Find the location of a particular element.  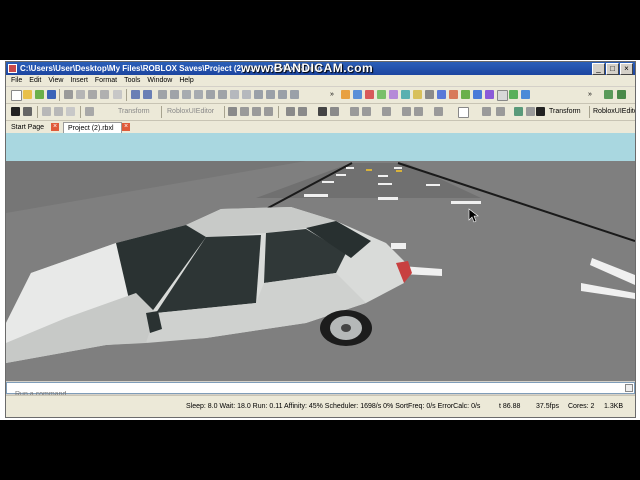

play-icon is located at coordinates (621, 94).